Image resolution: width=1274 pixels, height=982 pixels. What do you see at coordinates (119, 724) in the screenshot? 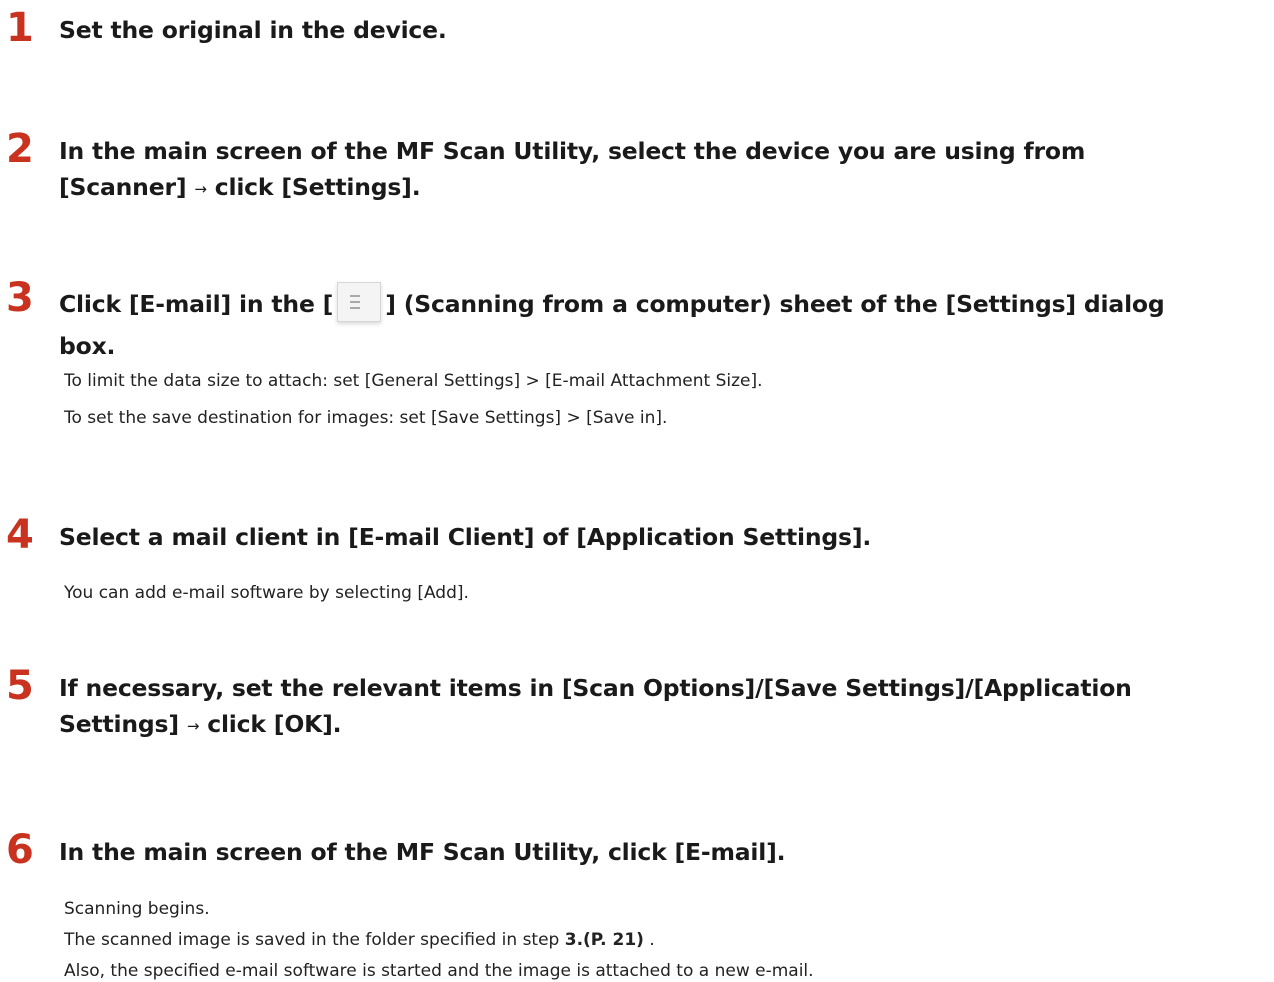
I see `step-title-text: Settings]` at bounding box center [119, 724].